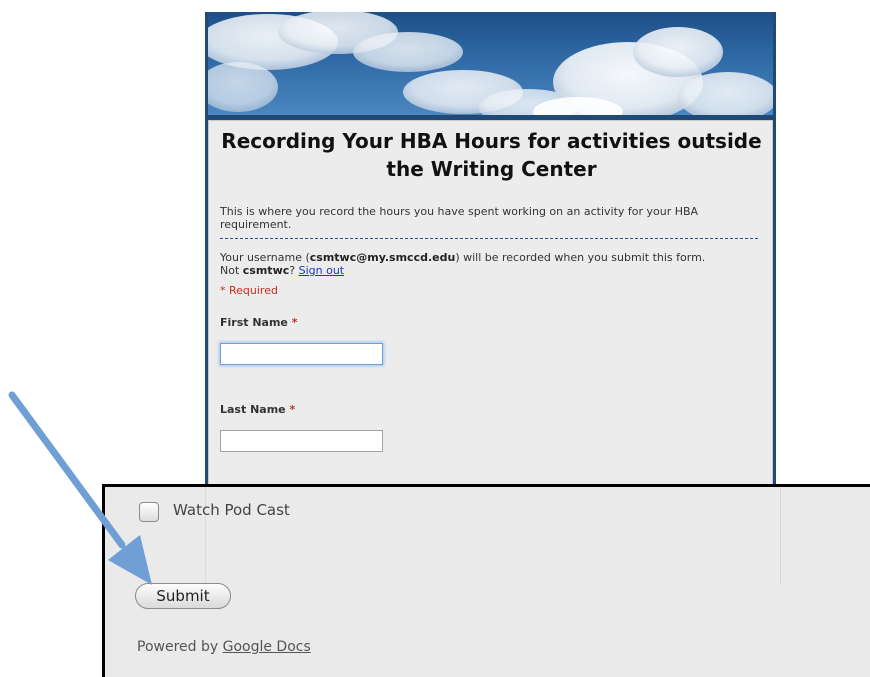 The width and height of the screenshot is (870, 677). What do you see at coordinates (183, 596) in the screenshot?
I see `submit-button: Submit` at bounding box center [183, 596].